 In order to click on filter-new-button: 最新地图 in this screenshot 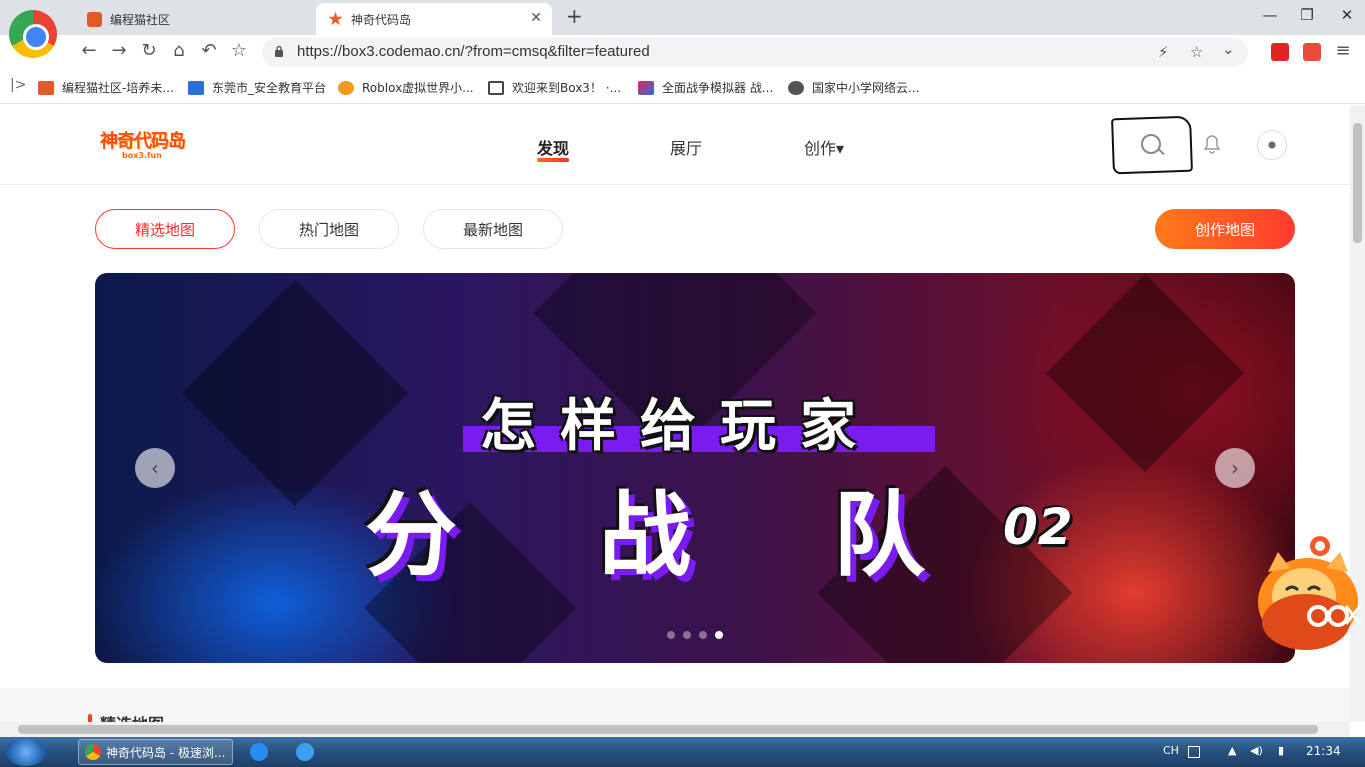, I will do `click(493, 229)`.